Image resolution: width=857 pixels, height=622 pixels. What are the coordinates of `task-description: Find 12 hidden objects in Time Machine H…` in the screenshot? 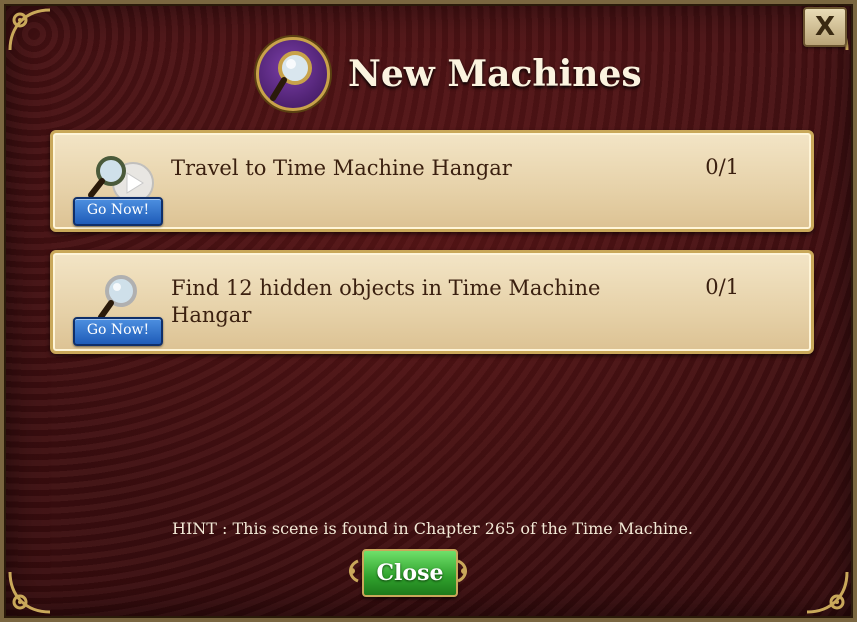 It's located at (386, 301).